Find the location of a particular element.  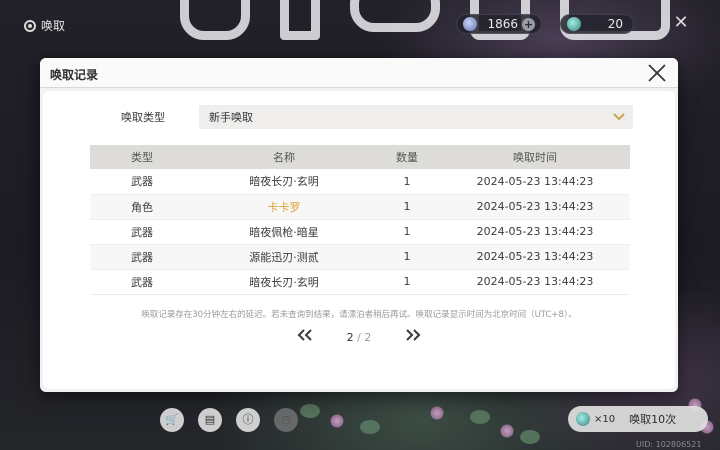

page-title: 唤取 is located at coordinates (53, 26).